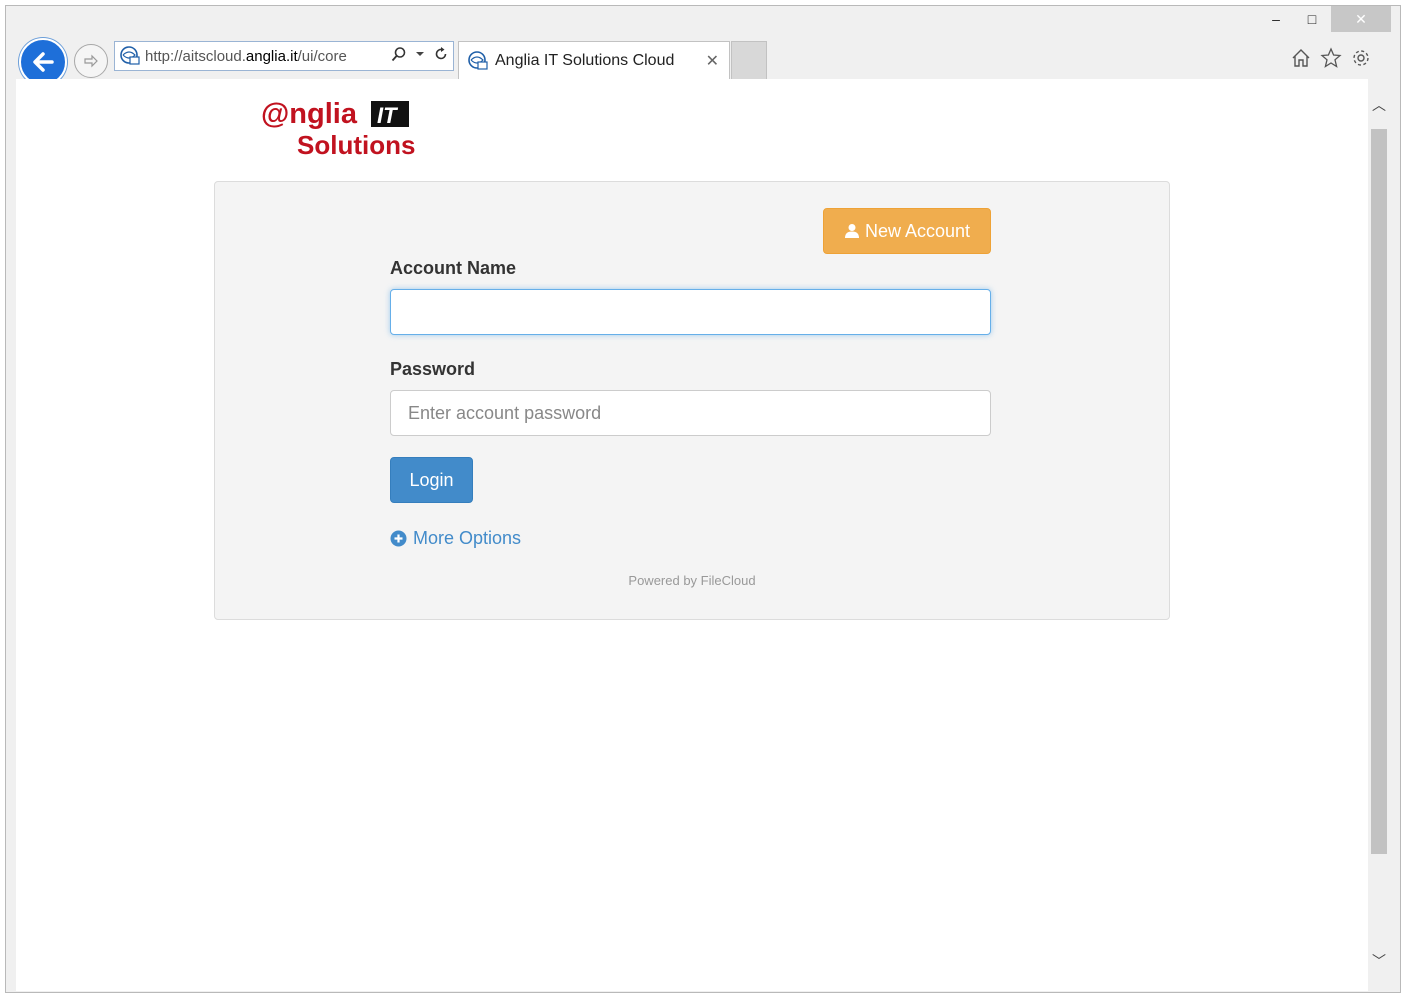  Describe the element at coordinates (1379, 491) in the screenshot. I see `scrollbar-thumb` at that location.